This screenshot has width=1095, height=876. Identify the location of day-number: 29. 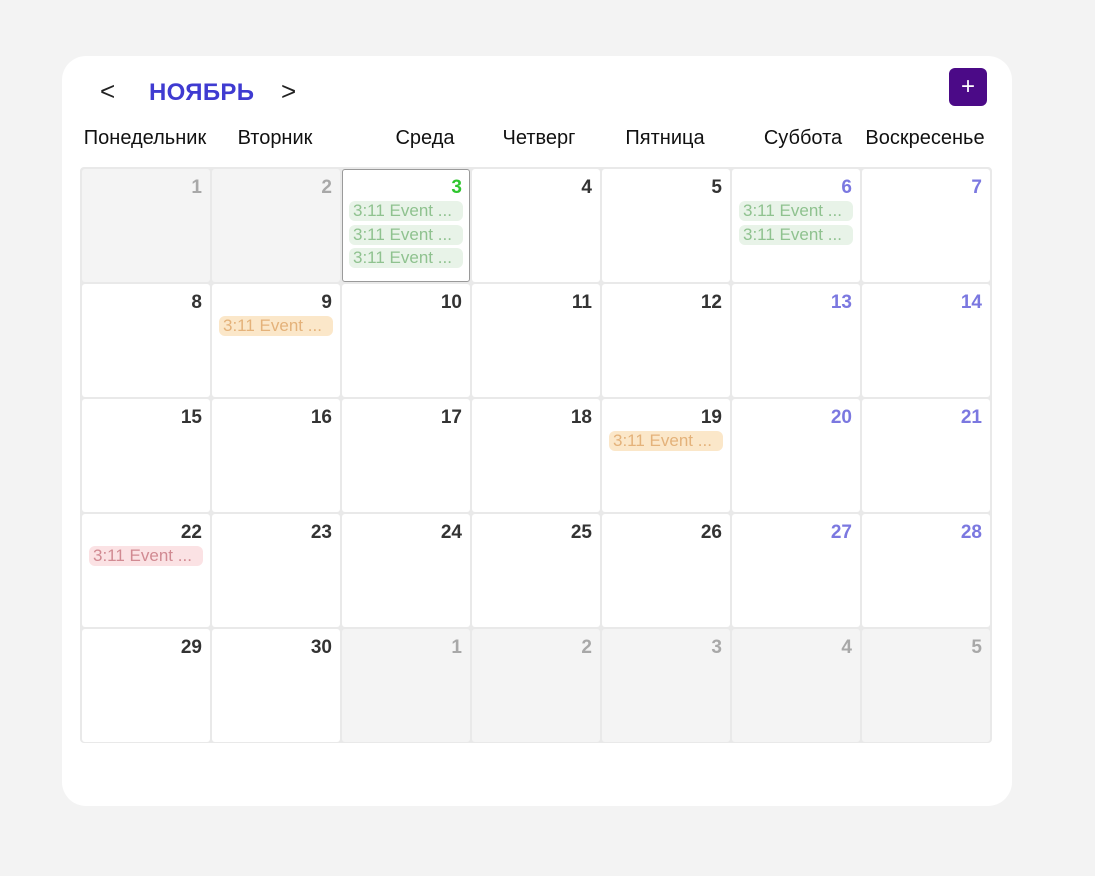
(191, 647).